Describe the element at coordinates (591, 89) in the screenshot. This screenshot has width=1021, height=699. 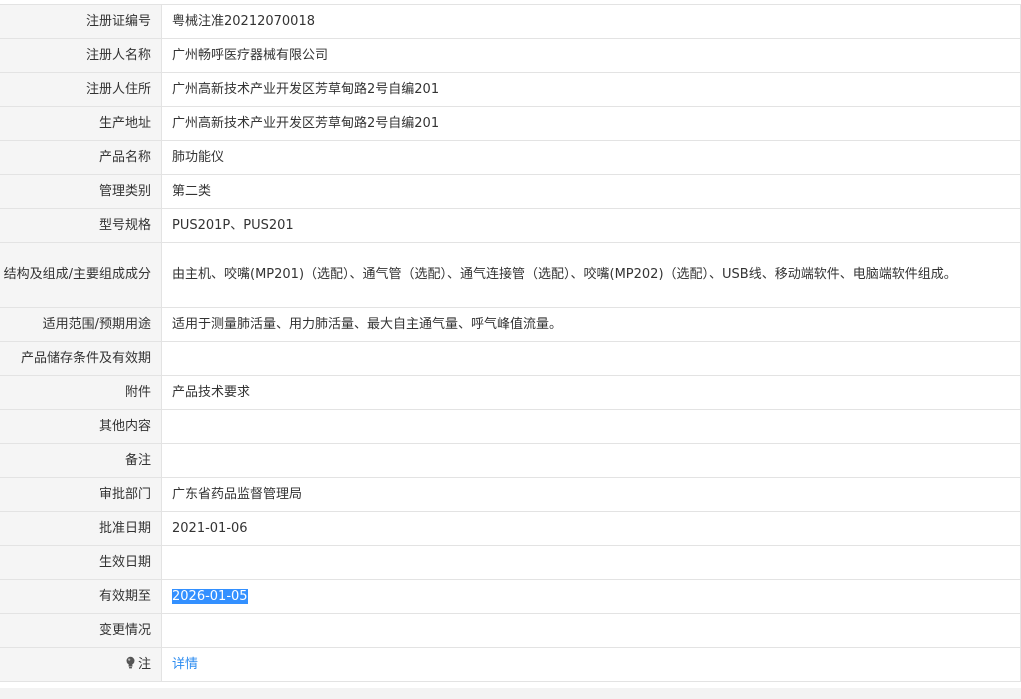
I see `registrant-address-value: 广州高新技术产业开发区芳草甸路2号自编201` at that location.